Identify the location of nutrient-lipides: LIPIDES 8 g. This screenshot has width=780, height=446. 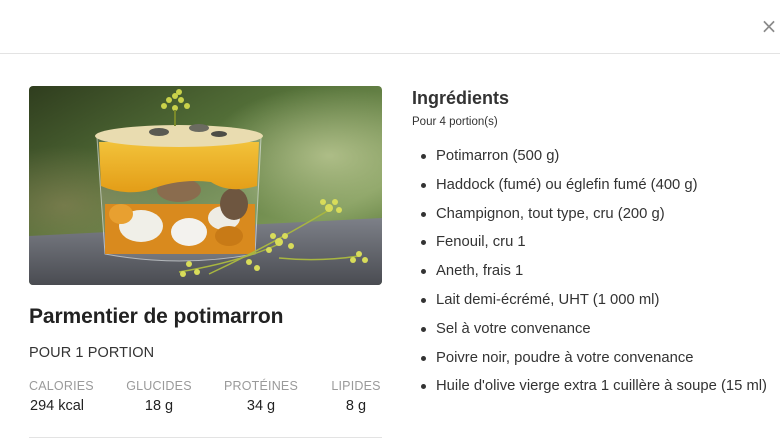
(356, 396).